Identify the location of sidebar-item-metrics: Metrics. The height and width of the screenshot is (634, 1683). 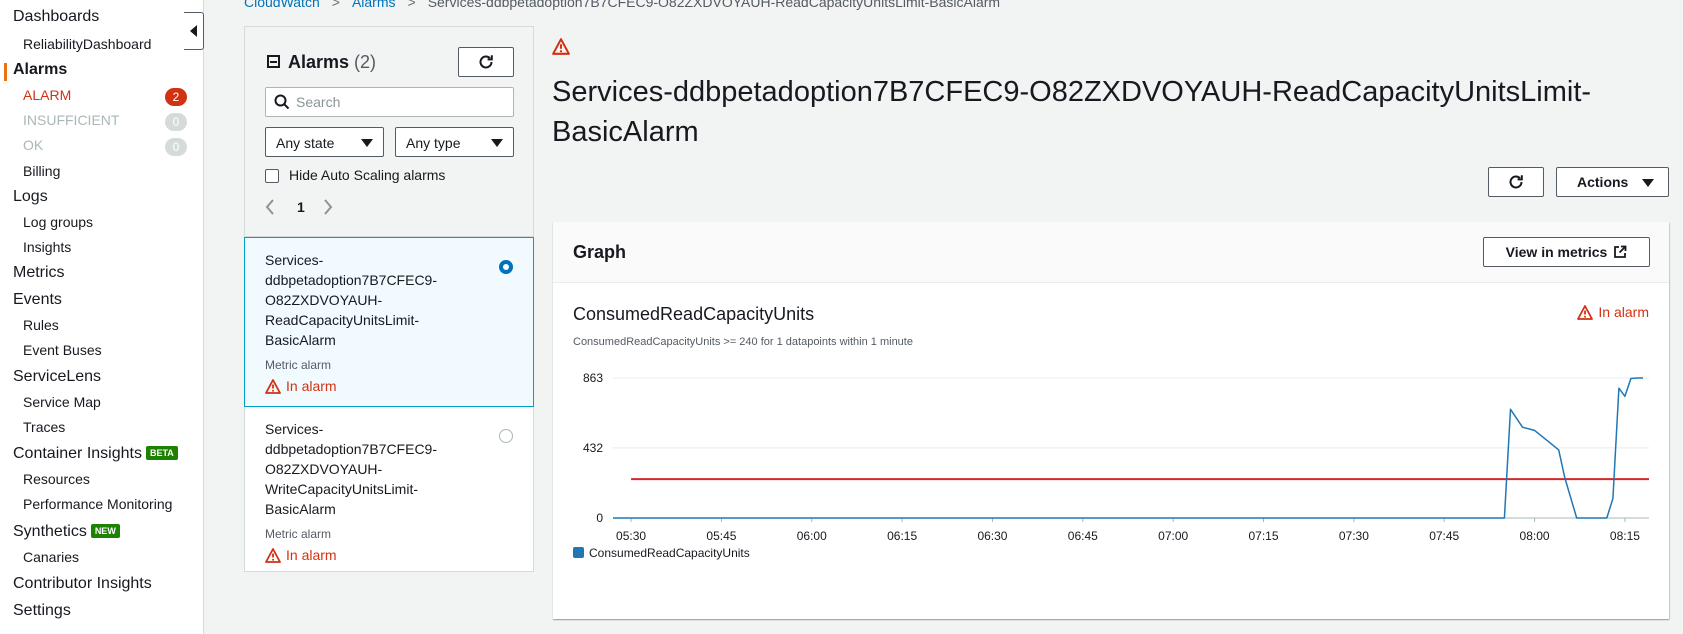
(39, 273).